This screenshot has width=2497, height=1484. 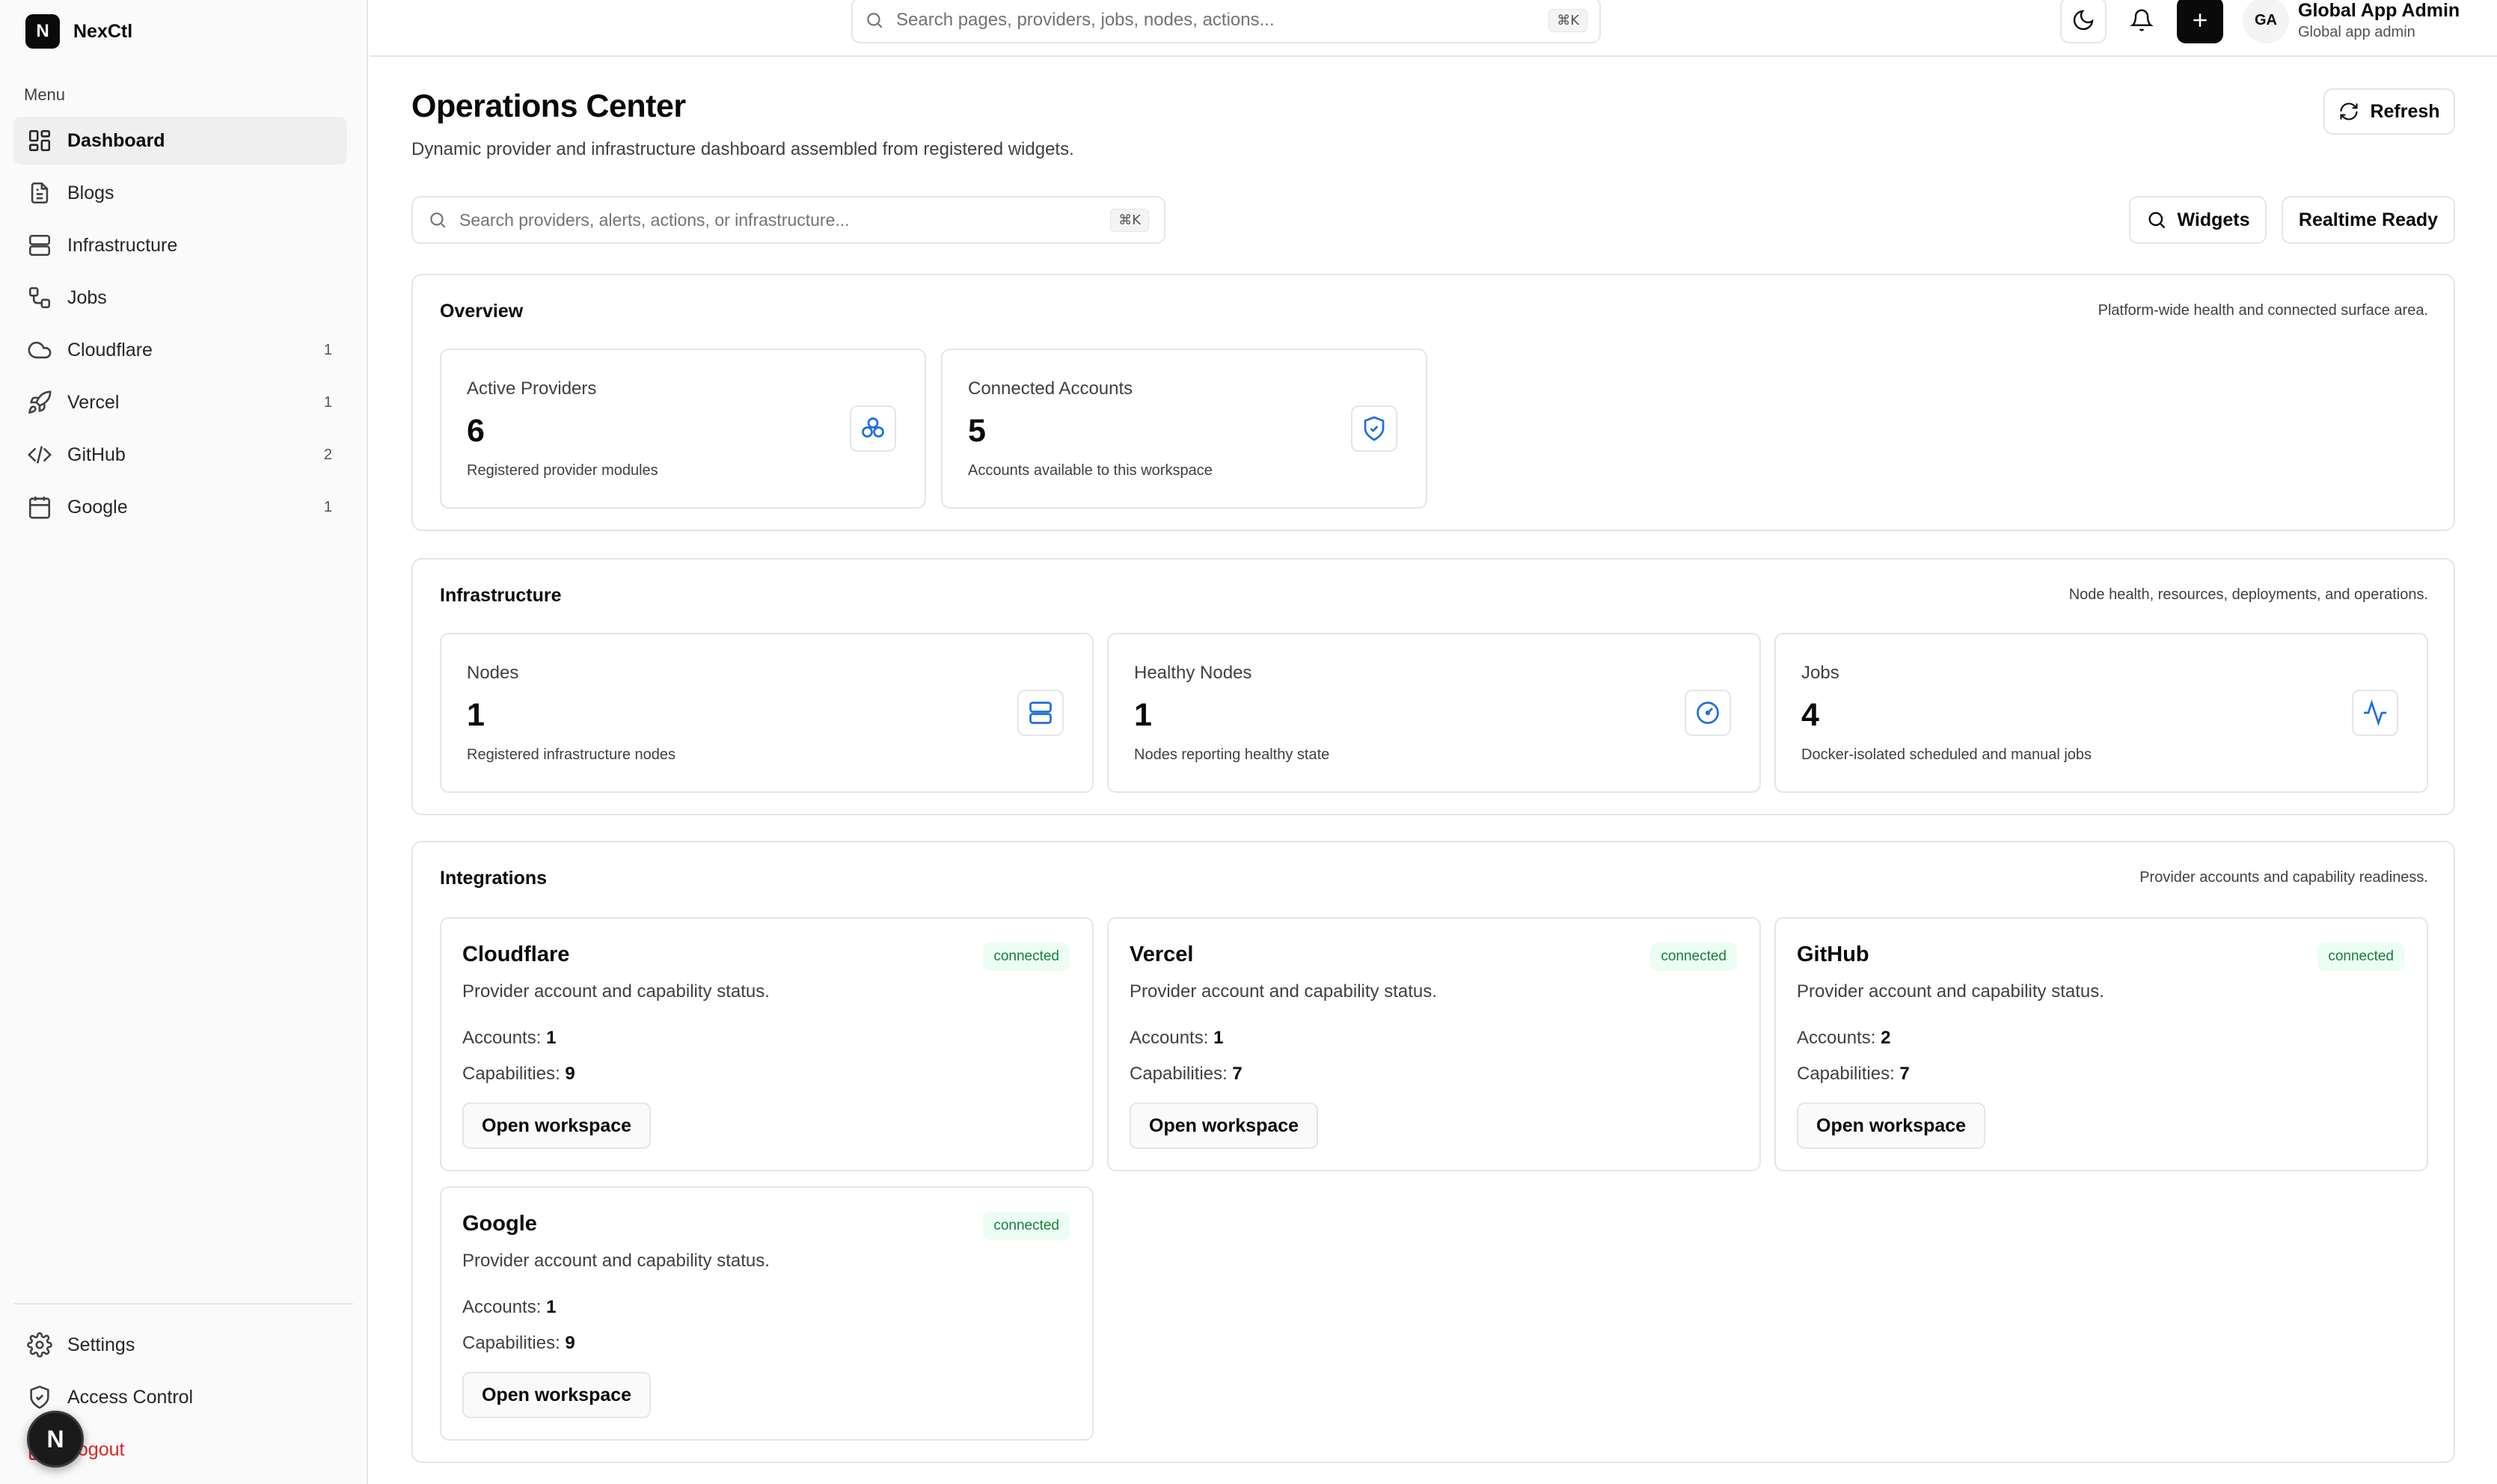 What do you see at coordinates (40, 402) in the screenshot?
I see `rocket-icon` at bounding box center [40, 402].